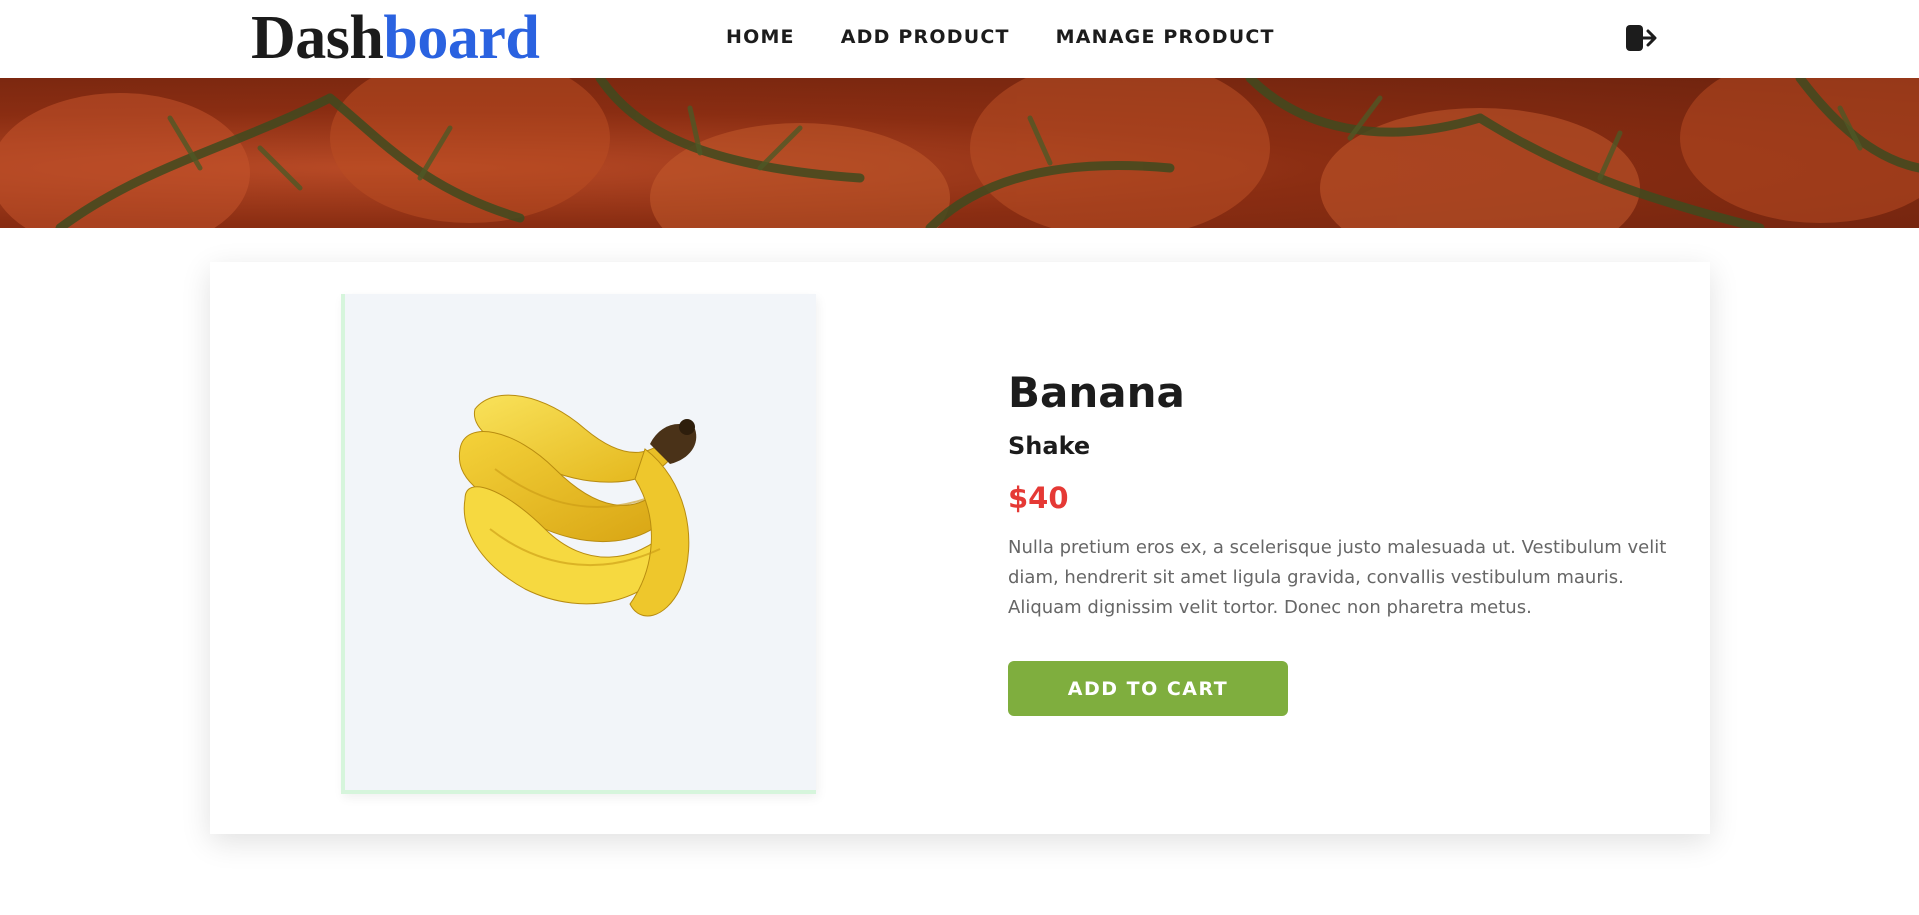 This screenshot has height=915, width=1919. What do you see at coordinates (577, 505) in the screenshot?
I see `banana-image` at bounding box center [577, 505].